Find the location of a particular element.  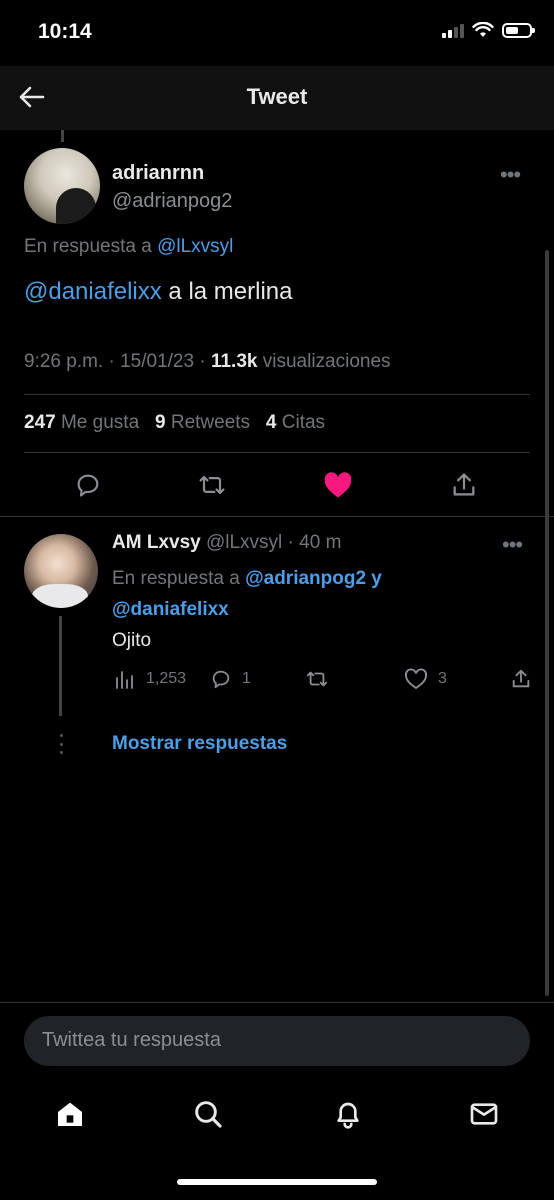

tweet-time: 9:26 p.m. is located at coordinates (64, 361).